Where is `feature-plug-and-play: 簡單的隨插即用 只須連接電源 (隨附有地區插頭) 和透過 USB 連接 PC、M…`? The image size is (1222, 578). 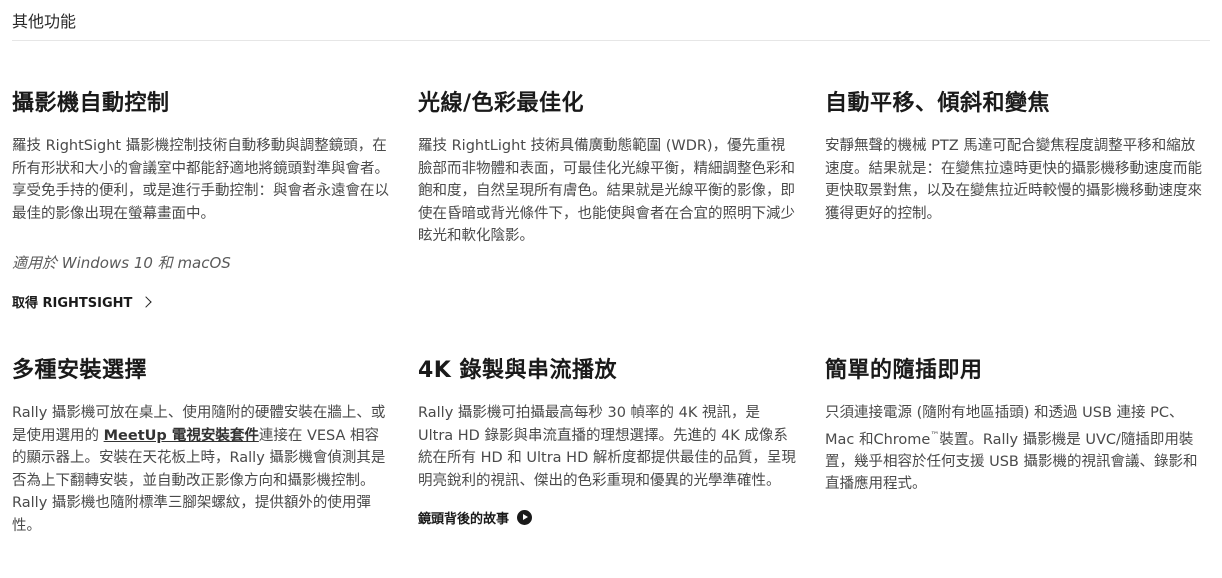
feature-plug-and-play: 簡單的隨插即用 只須連接電源 (隨附有地區插頭) 和透過 USB 連接 PC、M… is located at coordinates (1015, 426).